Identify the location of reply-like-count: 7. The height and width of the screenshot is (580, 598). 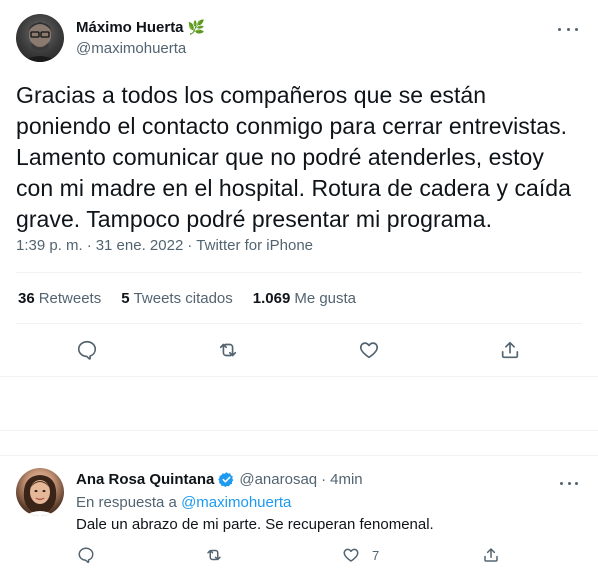
(376, 555).